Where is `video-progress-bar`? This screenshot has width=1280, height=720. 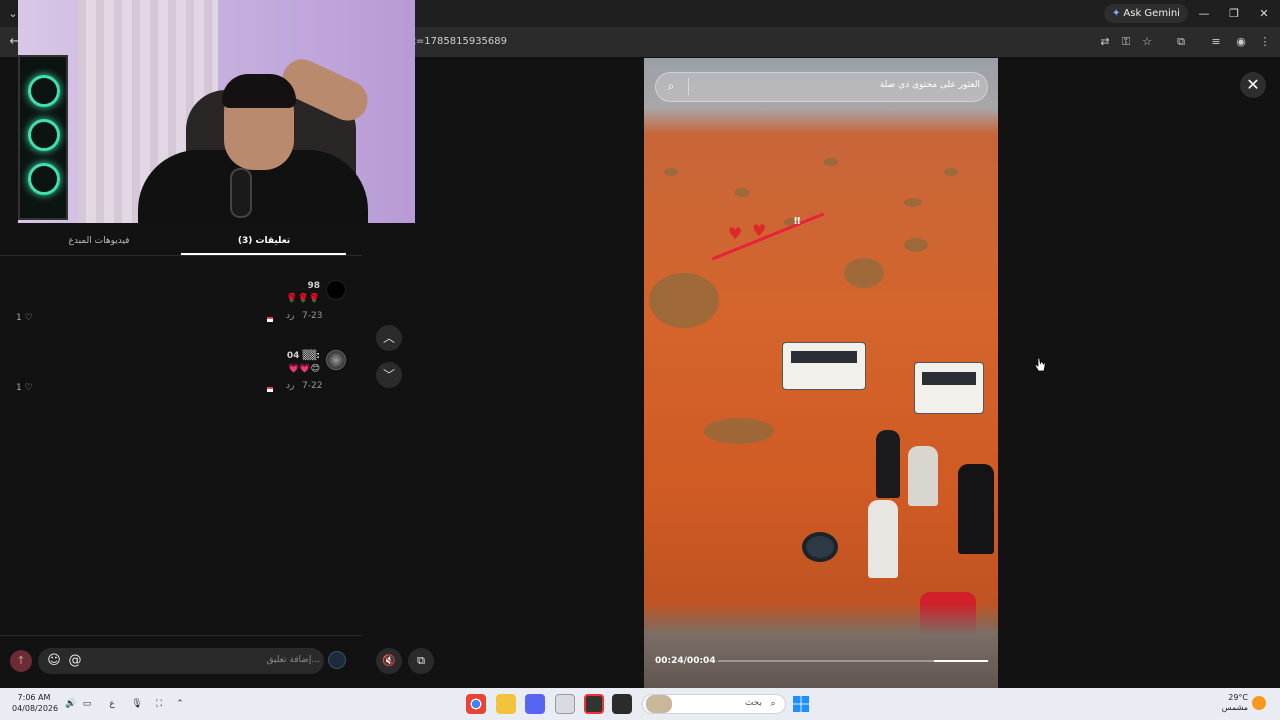
video-progress-bar is located at coordinates (853, 661).